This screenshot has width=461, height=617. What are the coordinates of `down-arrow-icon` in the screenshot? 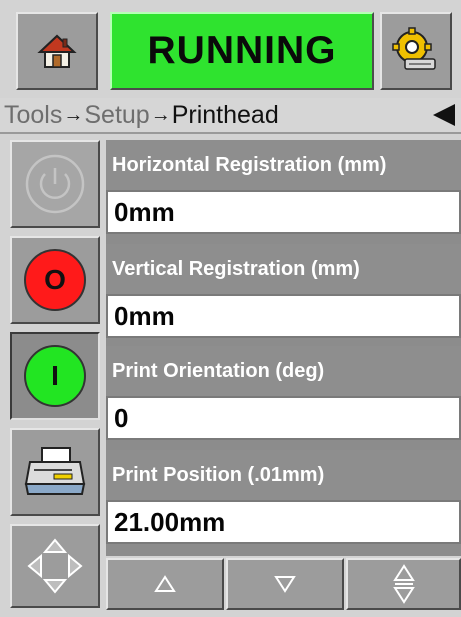 It's located at (285, 584).